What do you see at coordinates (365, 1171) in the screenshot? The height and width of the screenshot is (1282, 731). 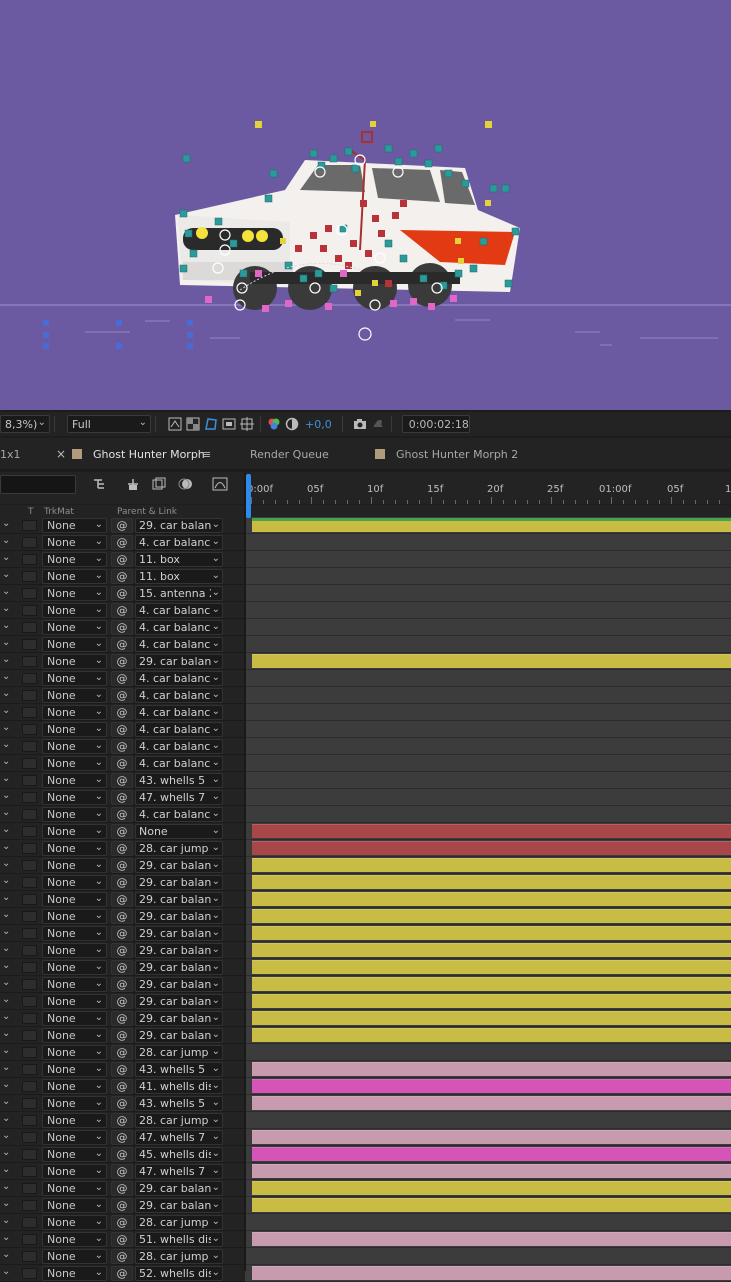 I see `layer-row: ⌄ None ⌄ @47. whells 7 ⌄` at bounding box center [365, 1171].